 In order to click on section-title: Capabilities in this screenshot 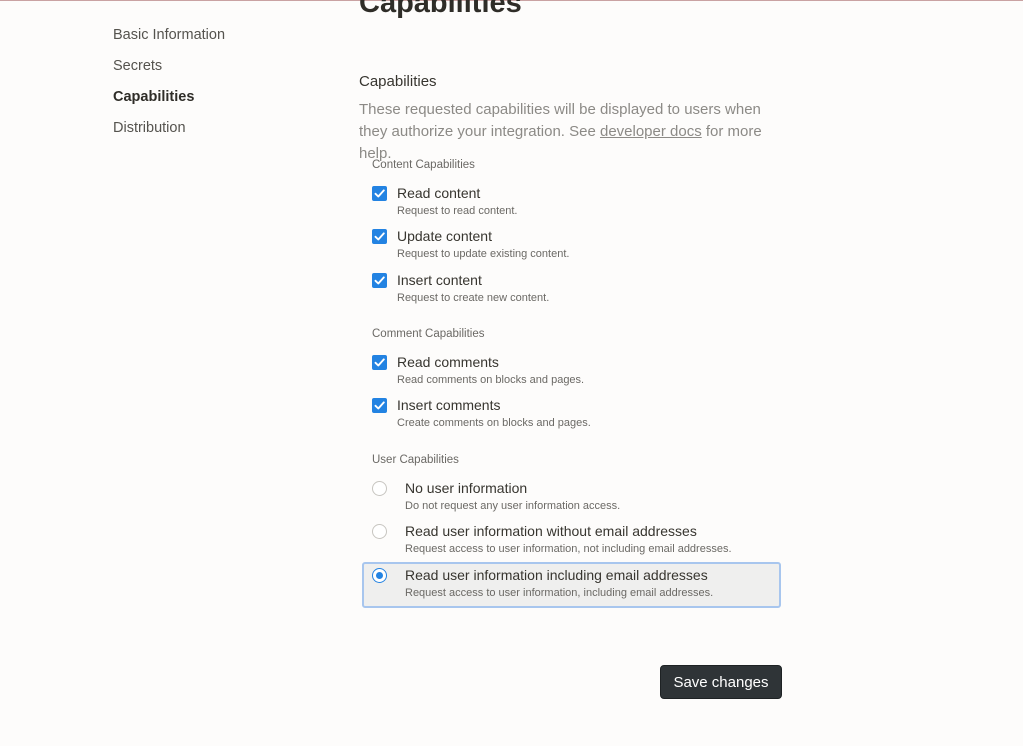, I will do `click(398, 81)`.